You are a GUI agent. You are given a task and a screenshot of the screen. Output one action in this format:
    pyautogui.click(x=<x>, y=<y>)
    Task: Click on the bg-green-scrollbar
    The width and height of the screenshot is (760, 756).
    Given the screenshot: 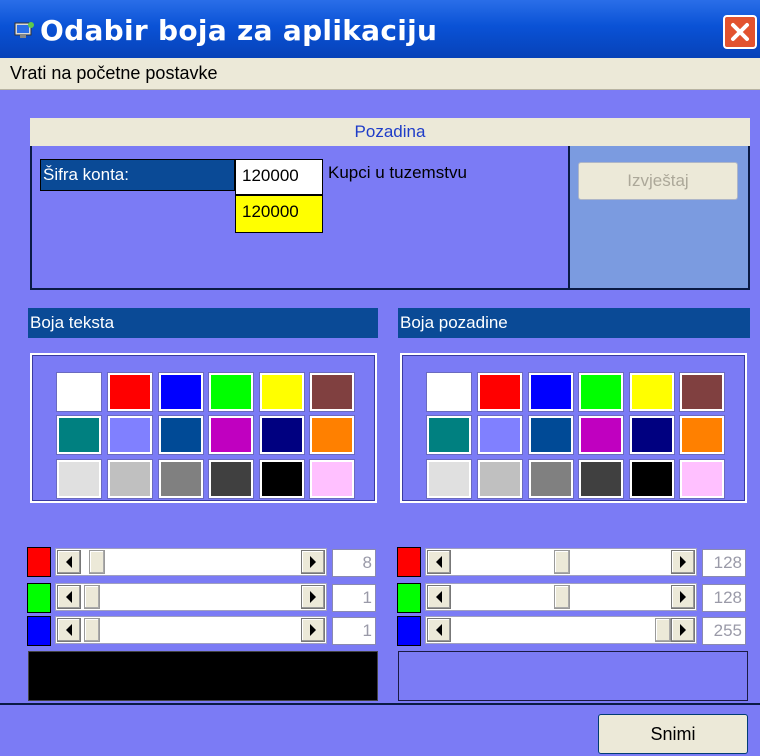 What is the action you would take?
    pyautogui.click(x=561, y=597)
    